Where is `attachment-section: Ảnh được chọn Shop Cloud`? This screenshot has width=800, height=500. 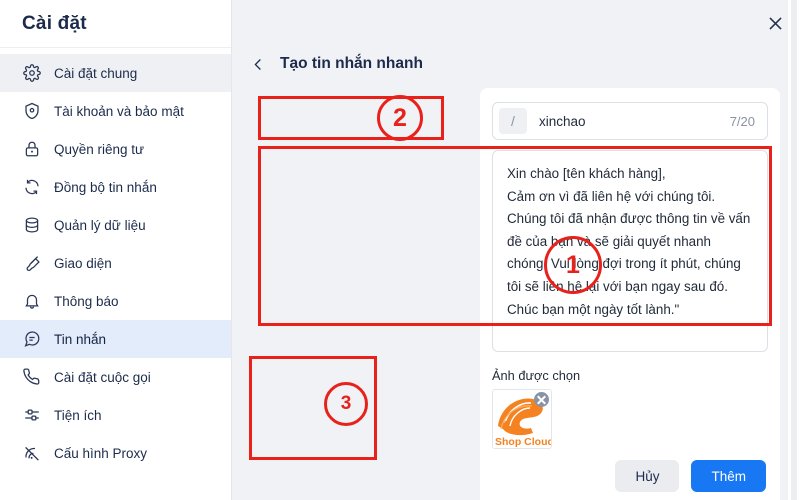
attachment-section: Ảnh được chọn Shop Cloud is located at coordinates (630, 408).